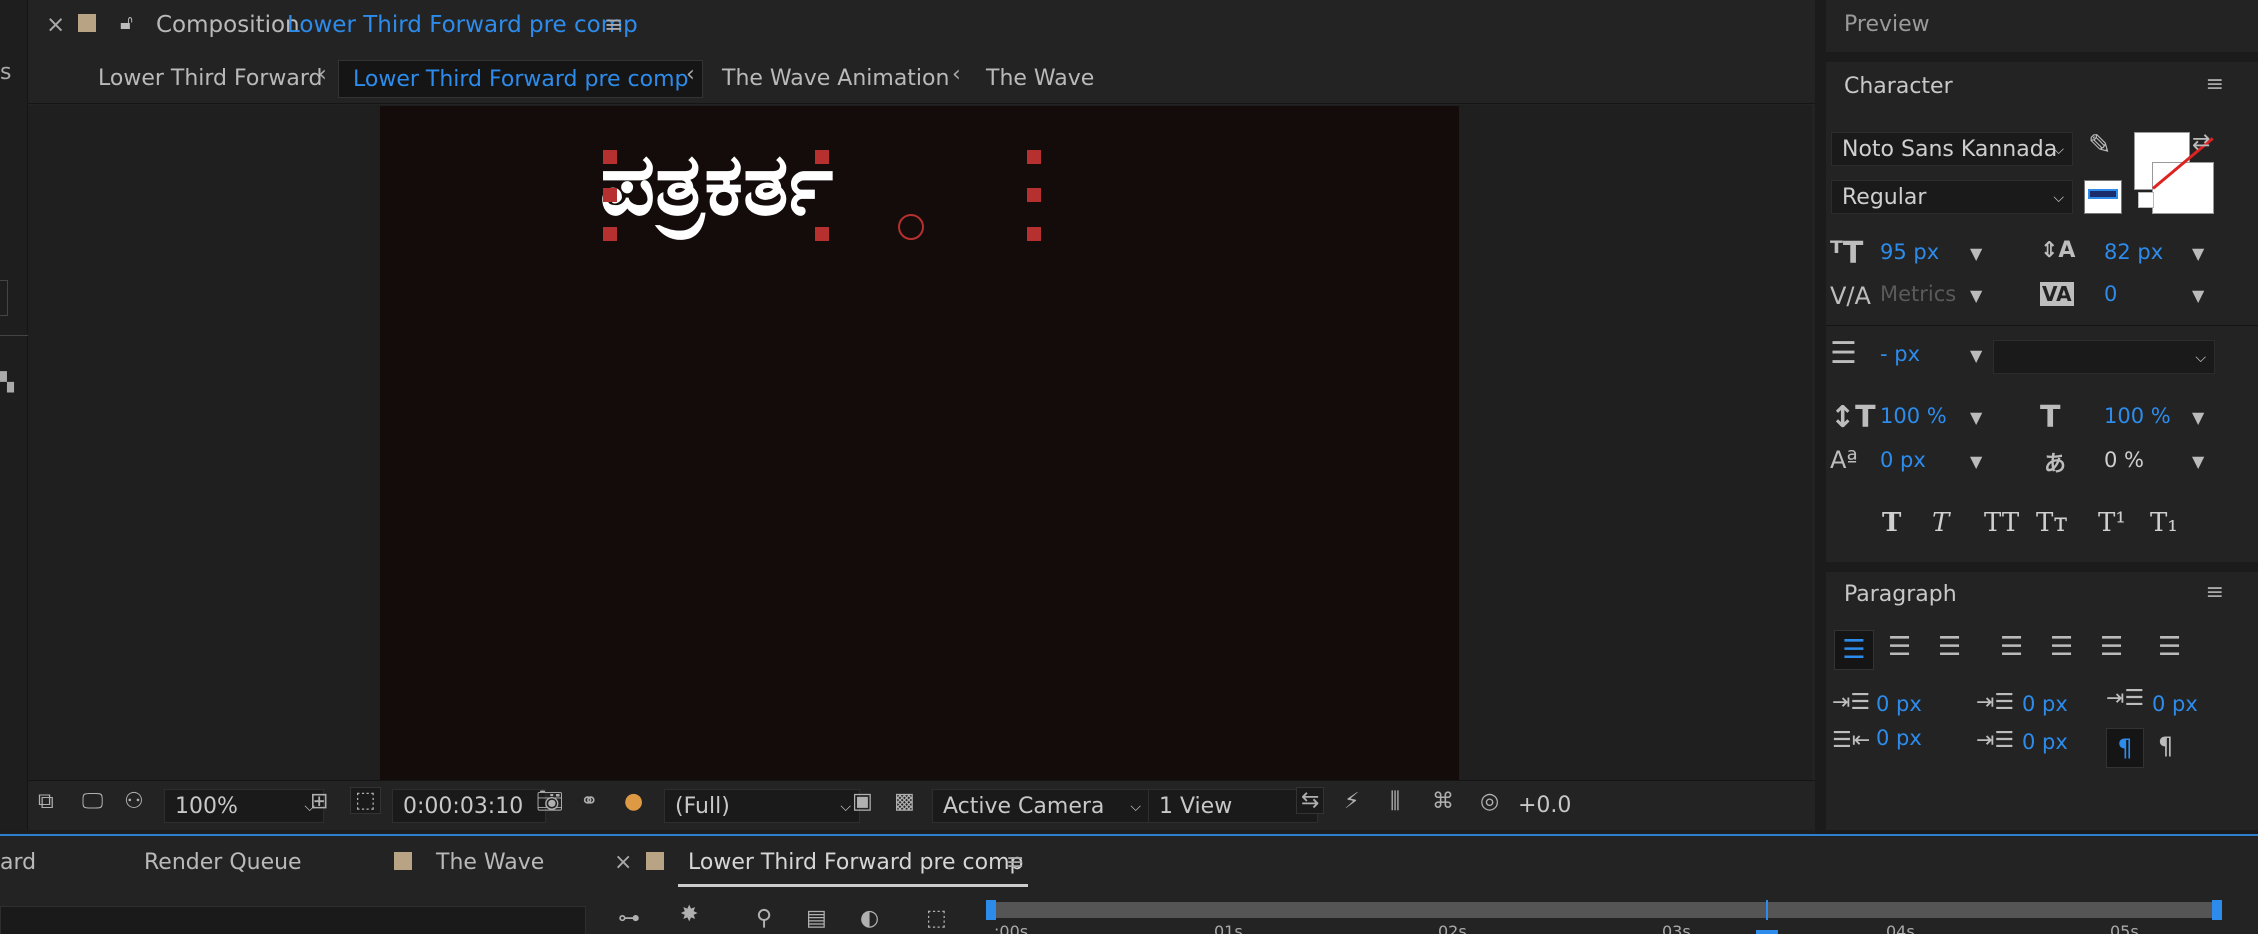  What do you see at coordinates (2198, 295) in the screenshot?
I see `tracking-dropdown-arrow: ▼` at bounding box center [2198, 295].